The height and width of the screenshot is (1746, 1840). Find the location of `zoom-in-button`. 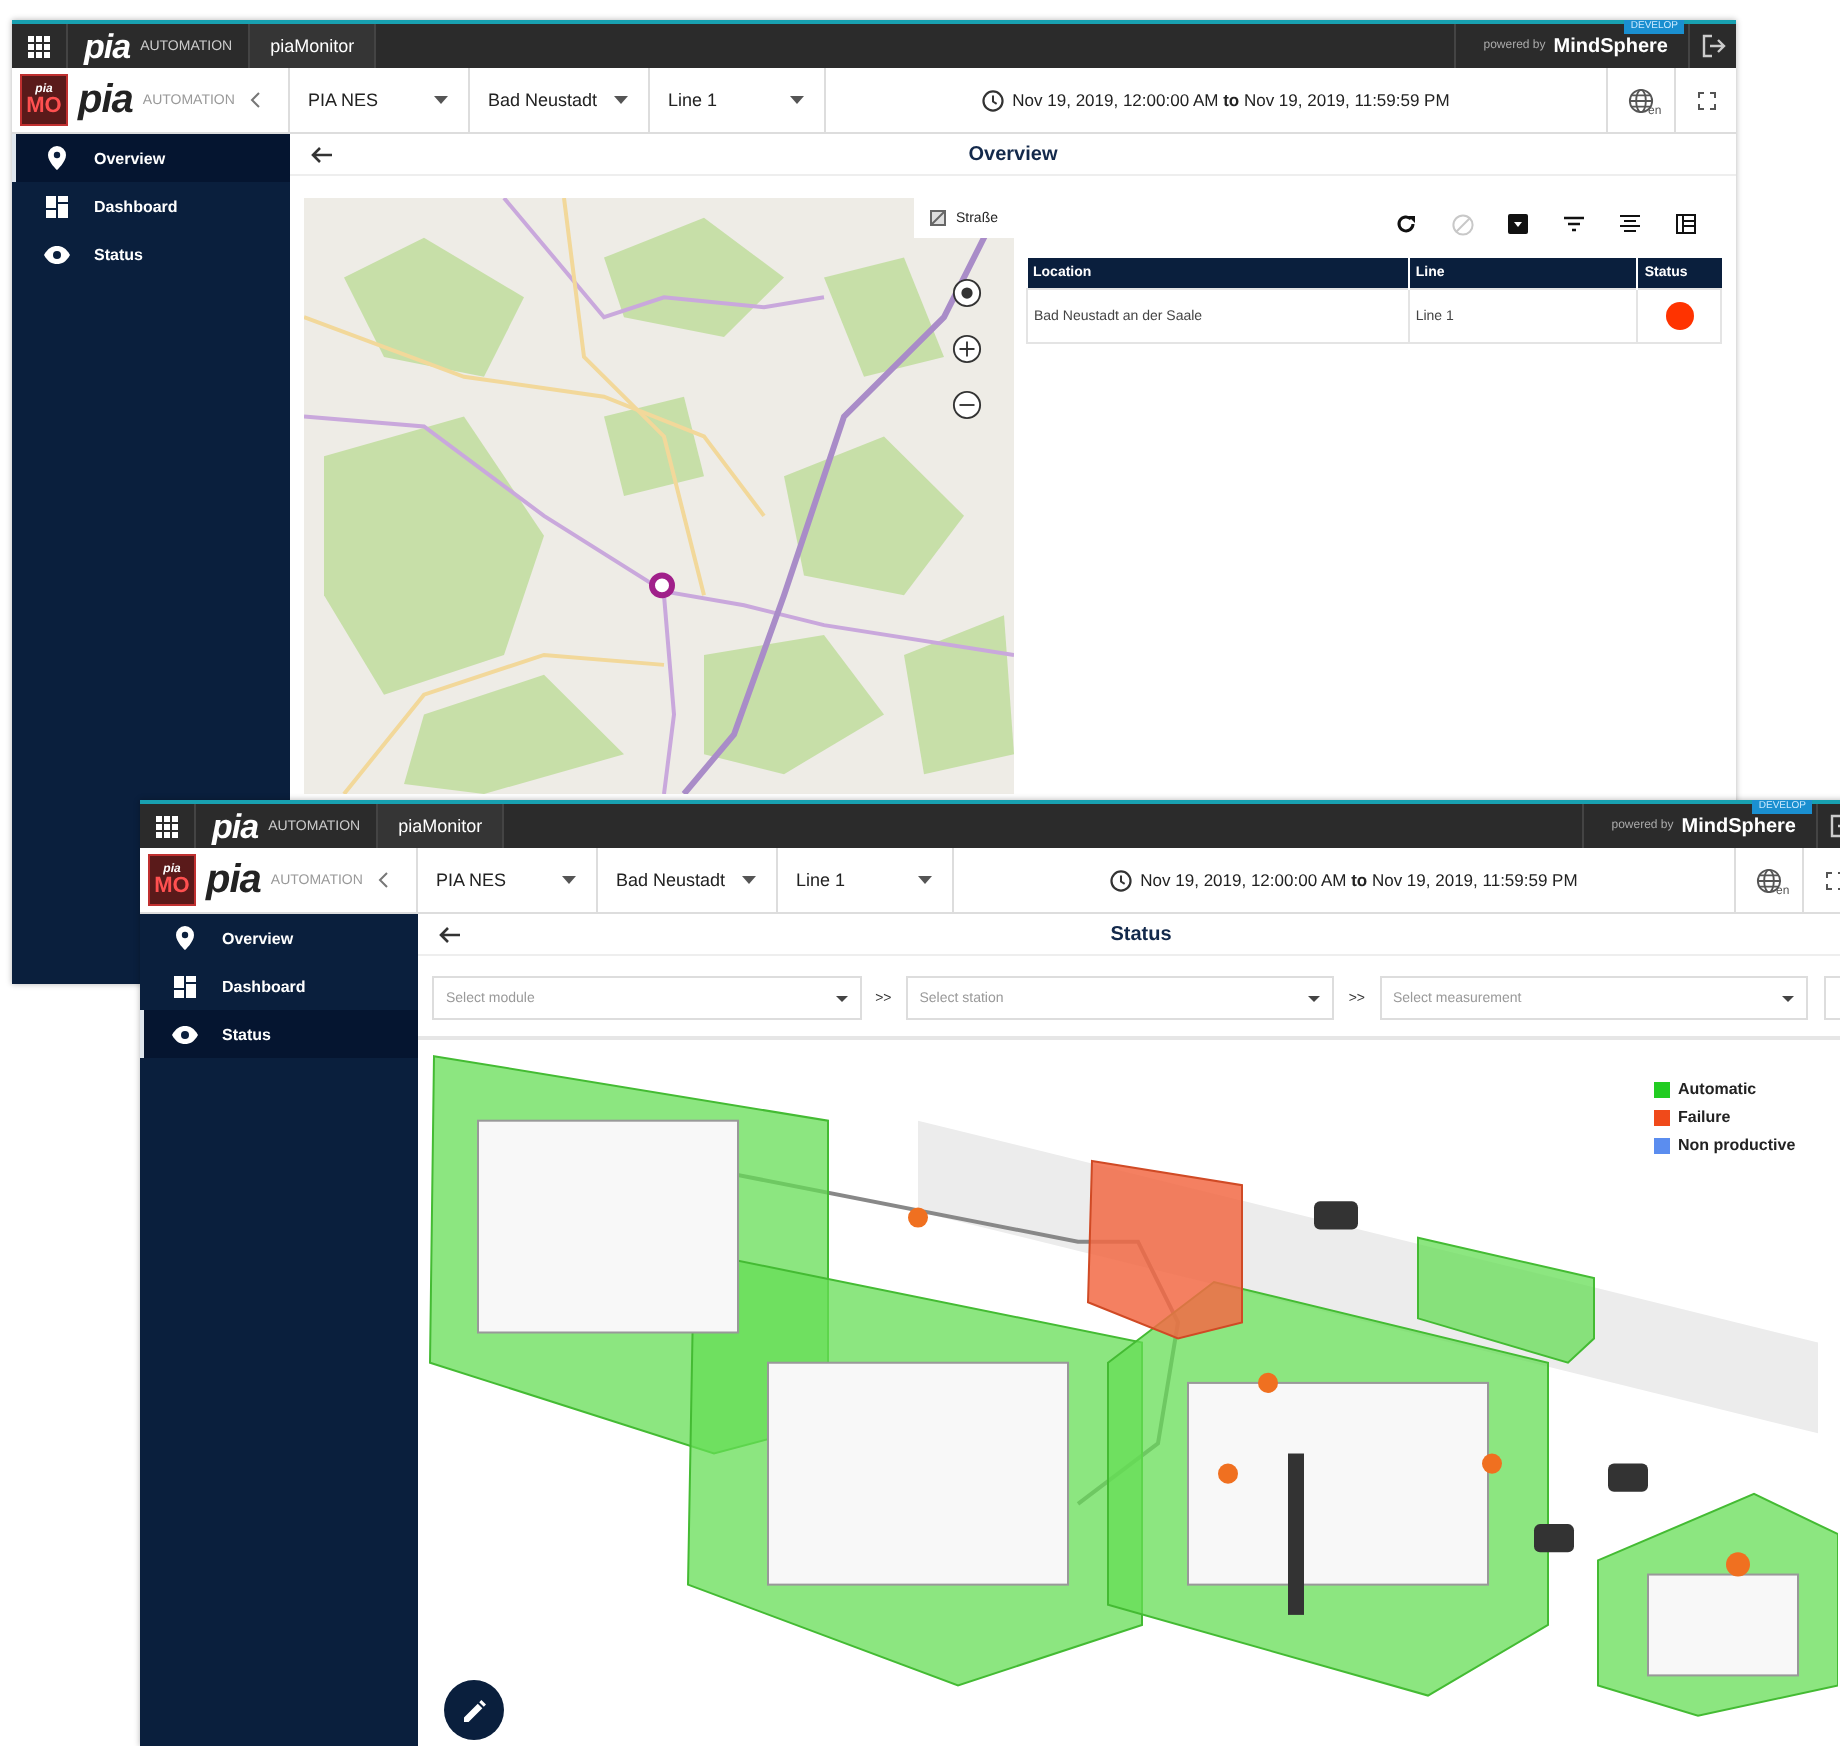

zoom-in-button is located at coordinates (967, 349).